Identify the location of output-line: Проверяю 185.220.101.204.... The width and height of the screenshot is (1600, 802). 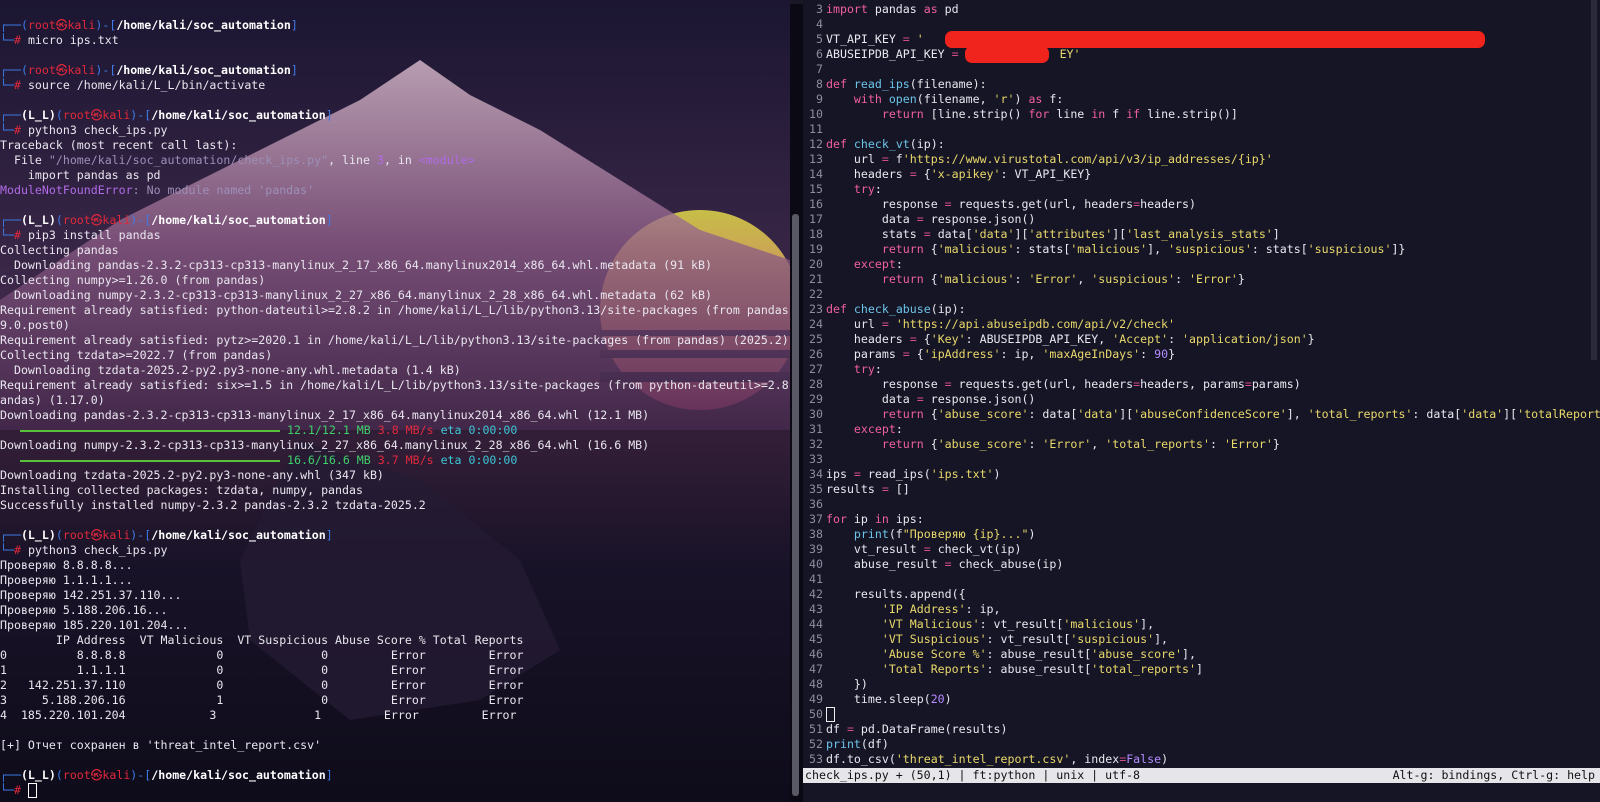
(94, 625).